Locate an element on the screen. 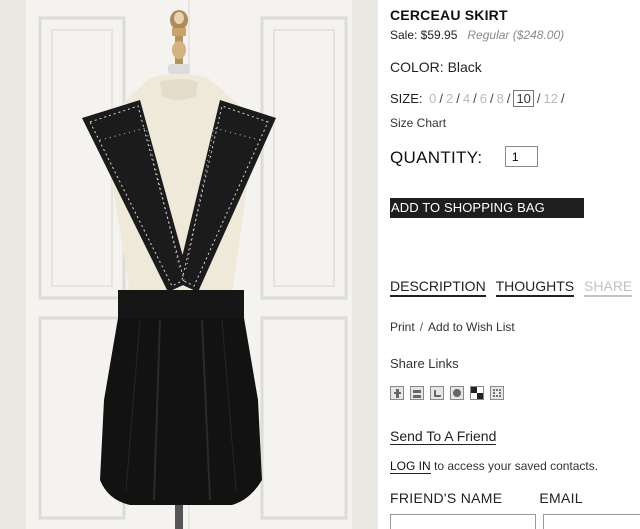  friend-email-field is located at coordinates (591, 521).